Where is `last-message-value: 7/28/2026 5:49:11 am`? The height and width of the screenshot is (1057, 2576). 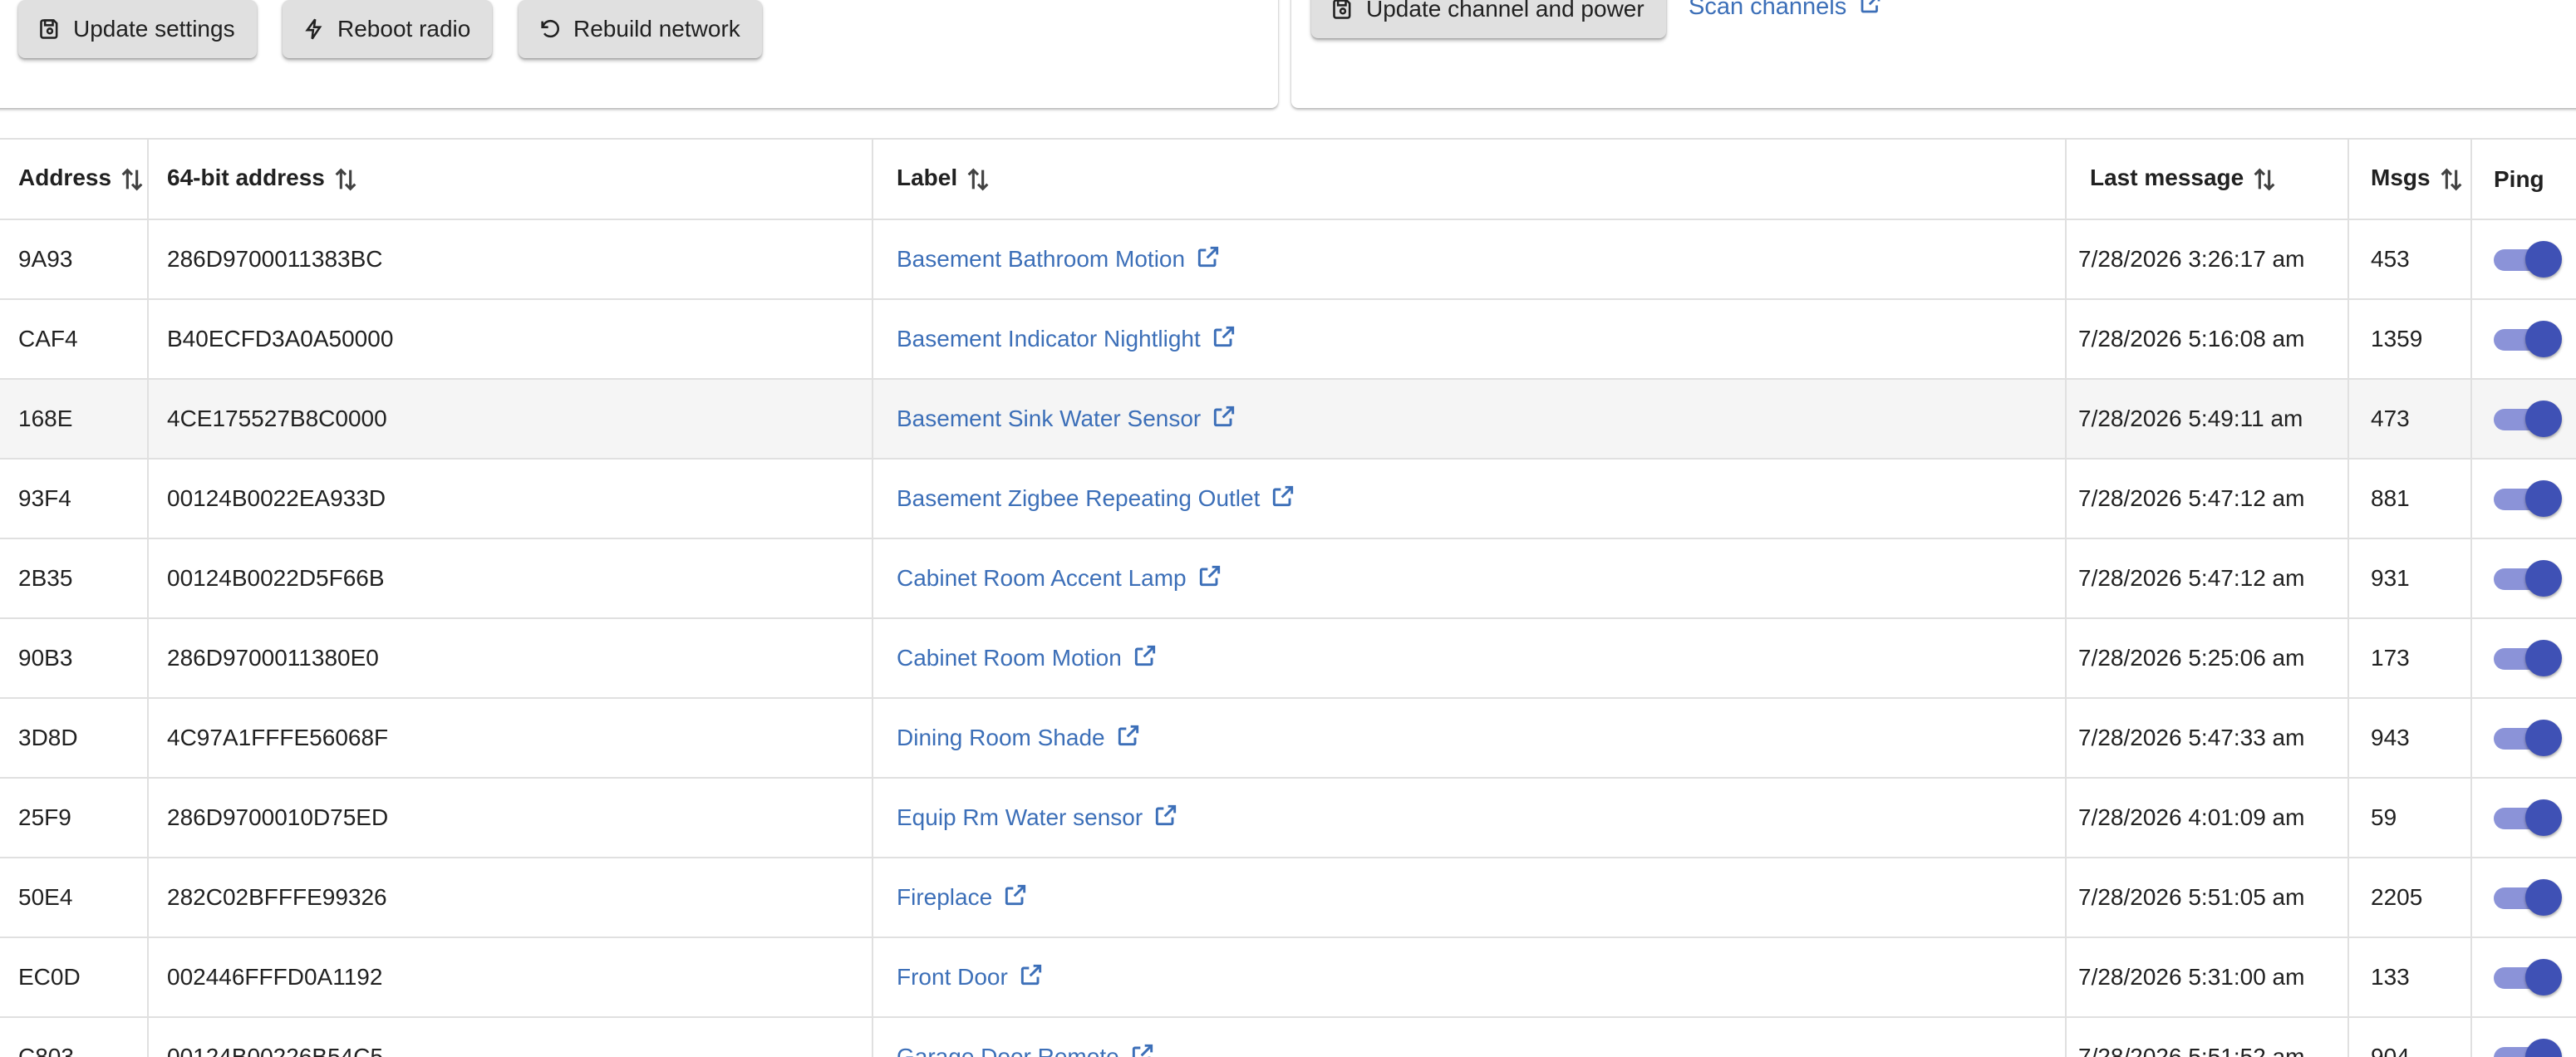 last-message-value: 7/28/2026 5:49:11 am is located at coordinates (2190, 418).